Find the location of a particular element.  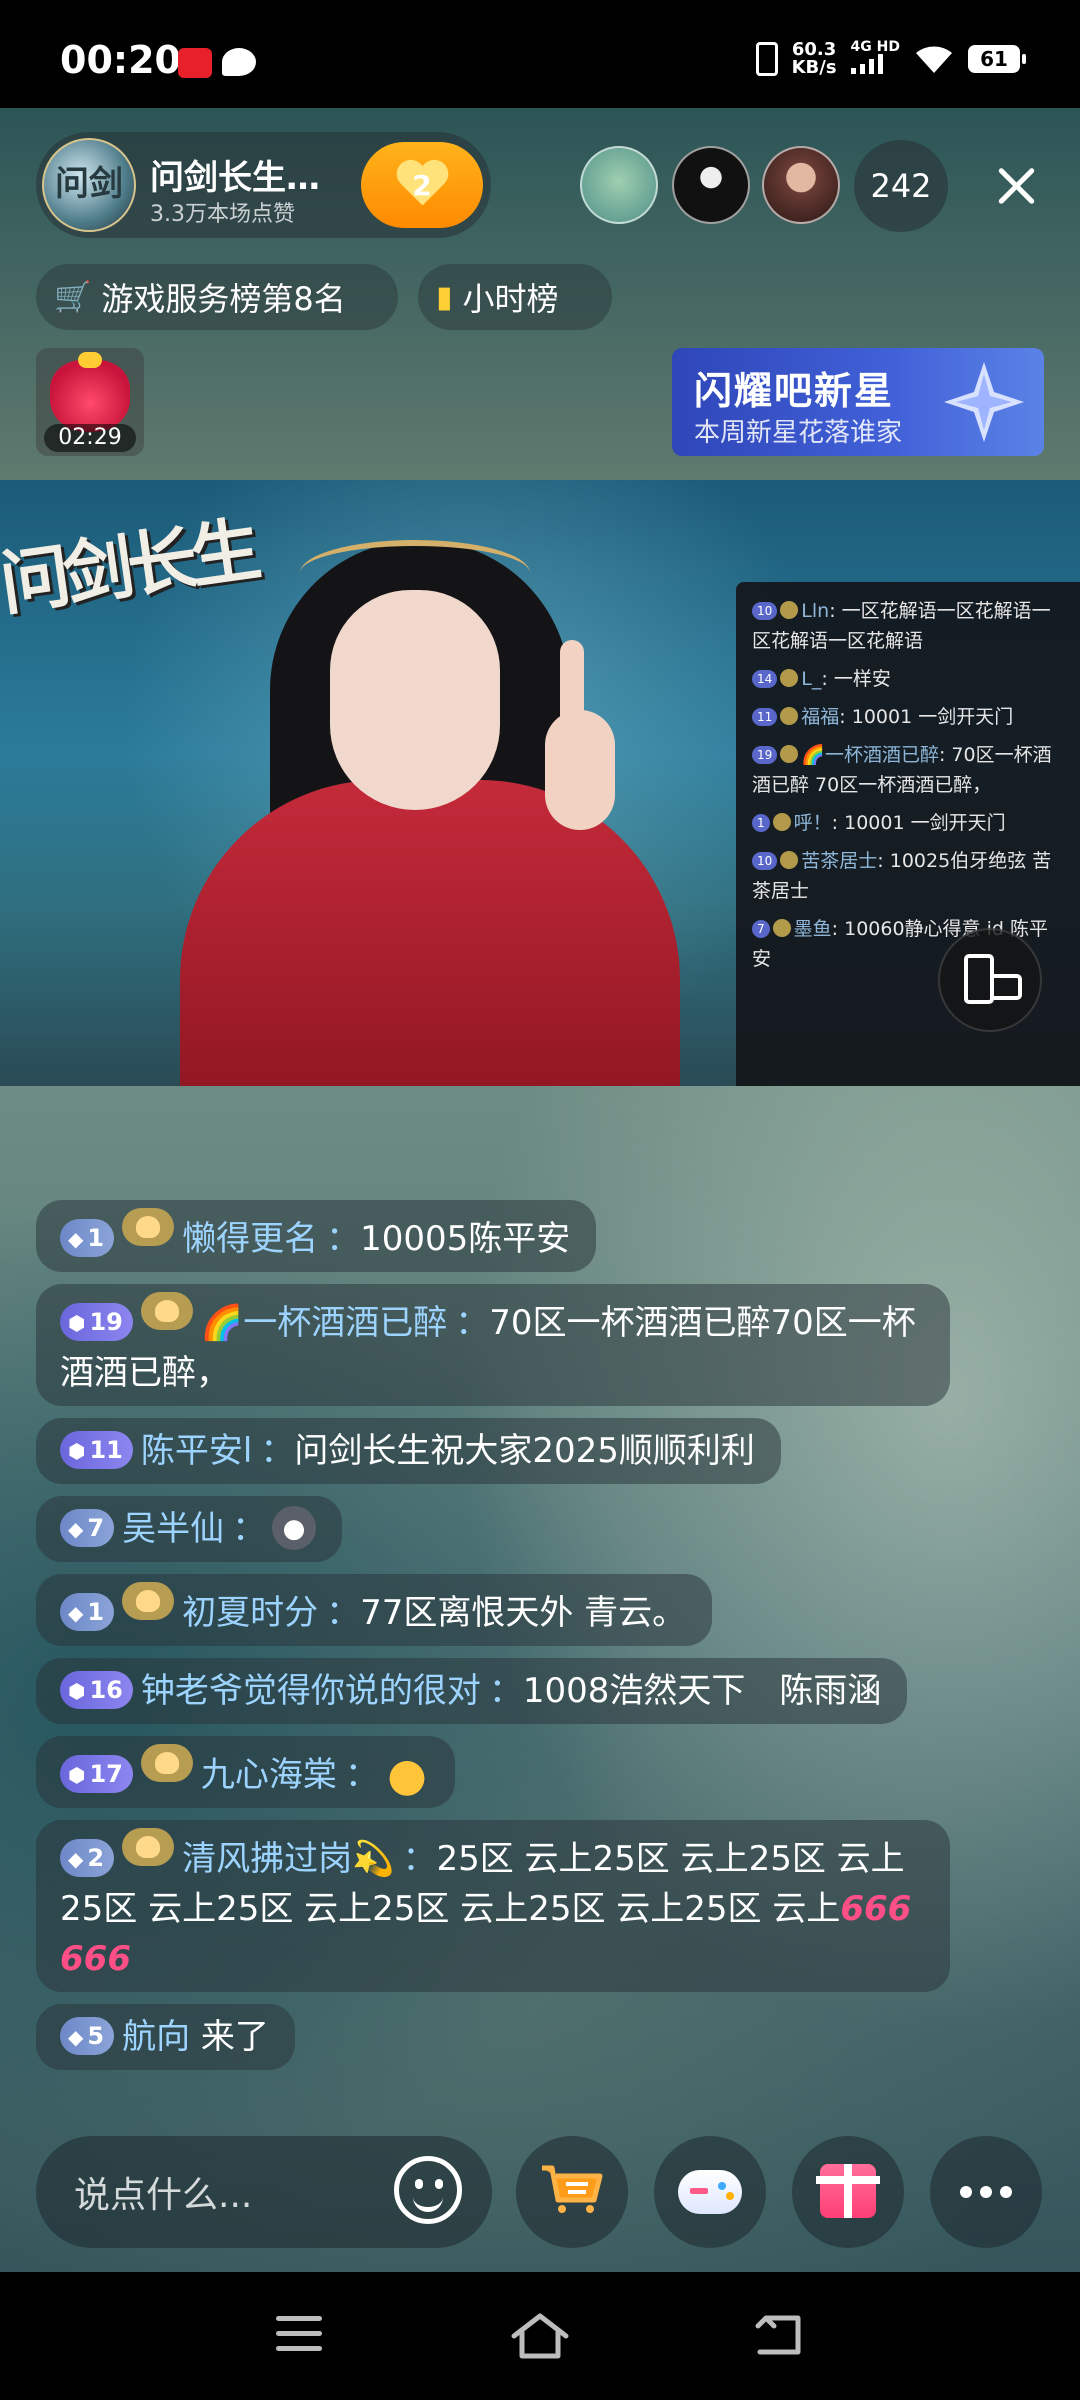

host-card: 问剑 问剑长生… 3.3万本场点赞 2 is located at coordinates (263, 185).